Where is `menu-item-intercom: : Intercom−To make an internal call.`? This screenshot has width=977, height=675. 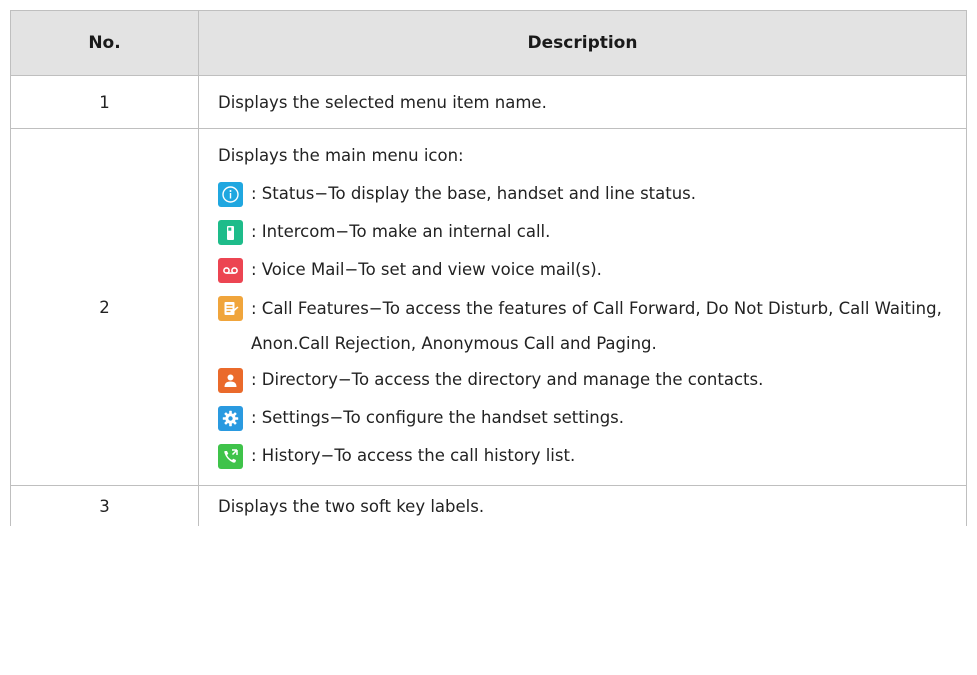 menu-item-intercom: : Intercom−To make an internal call. is located at coordinates (587, 232).